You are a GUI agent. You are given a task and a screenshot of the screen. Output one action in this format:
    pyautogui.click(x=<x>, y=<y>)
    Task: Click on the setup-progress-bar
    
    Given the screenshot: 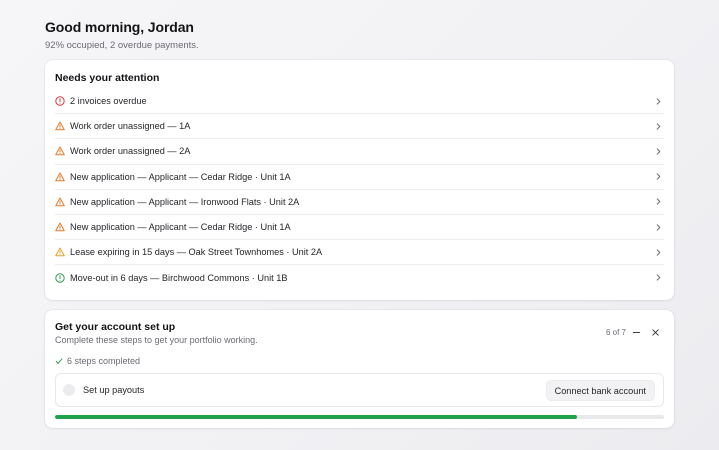 What is the action you would take?
    pyautogui.click(x=359, y=417)
    